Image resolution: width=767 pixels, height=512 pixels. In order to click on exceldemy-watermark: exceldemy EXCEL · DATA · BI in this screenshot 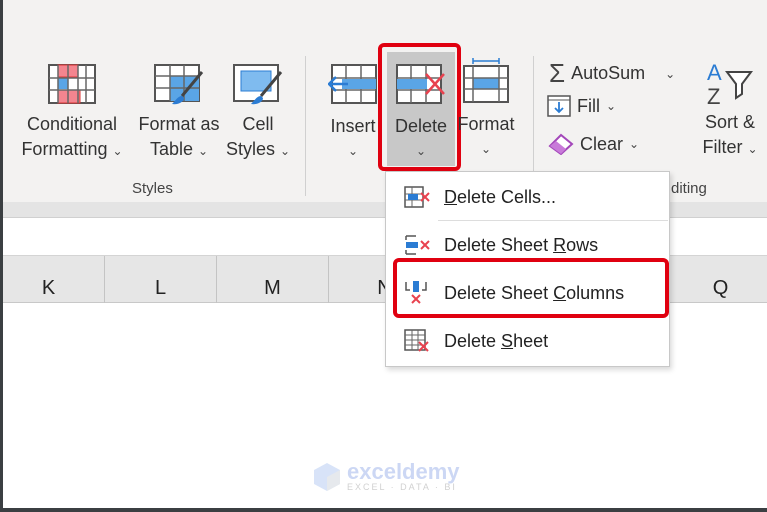, I will do `click(386, 475)`.